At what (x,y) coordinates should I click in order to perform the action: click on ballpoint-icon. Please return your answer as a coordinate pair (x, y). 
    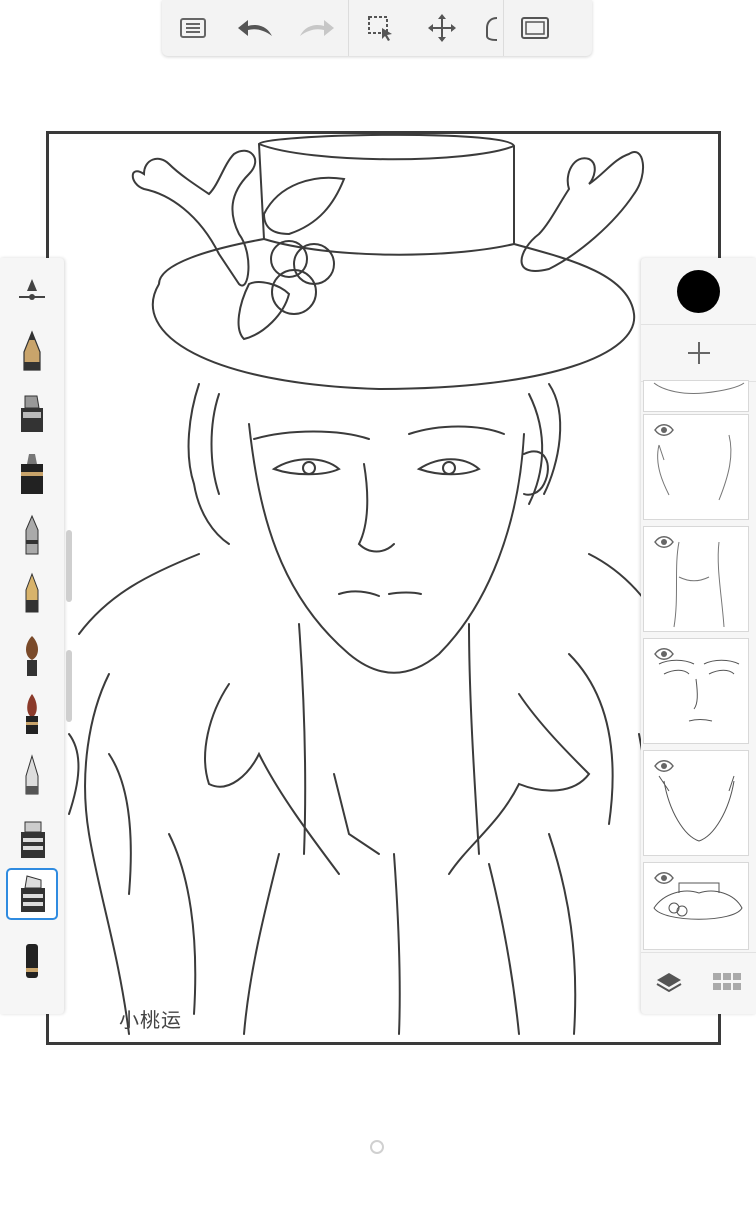
    Looking at the image, I should click on (32, 534).